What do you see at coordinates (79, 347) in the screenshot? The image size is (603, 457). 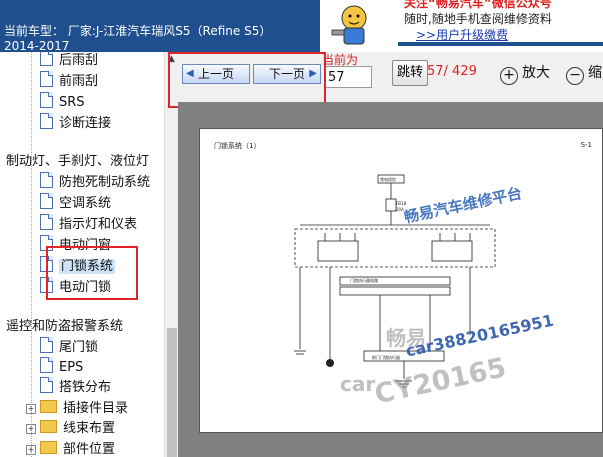 I see `tree-item-label: 尾门锁` at bounding box center [79, 347].